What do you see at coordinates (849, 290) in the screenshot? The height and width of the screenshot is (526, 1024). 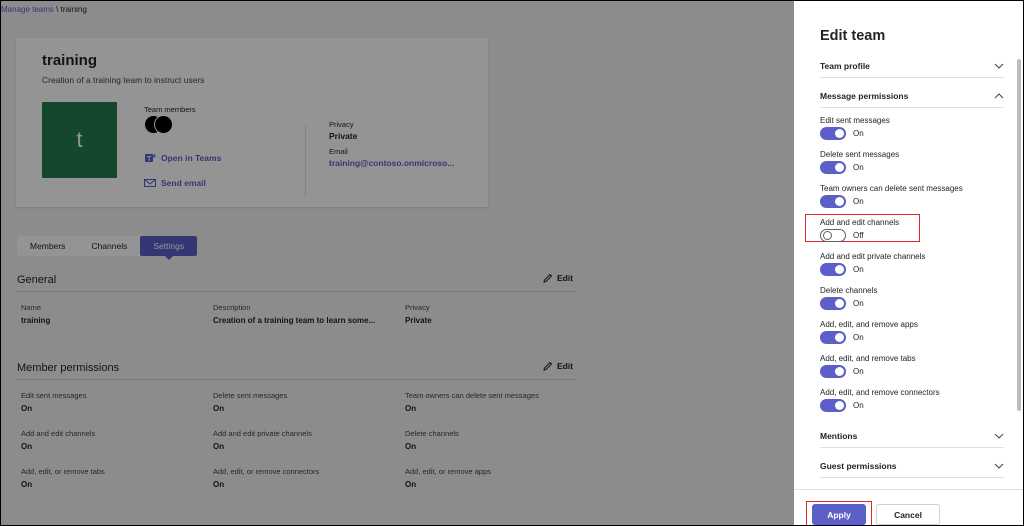 I see `toggle-label-delete-channels: Delete channels` at bounding box center [849, 290].